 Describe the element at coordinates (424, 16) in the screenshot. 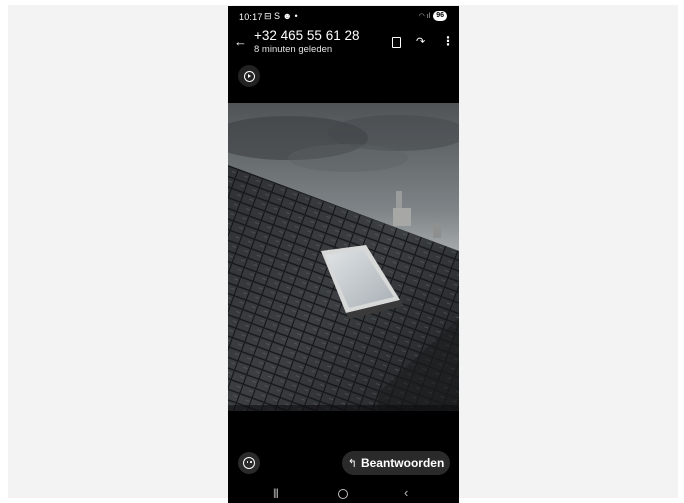

I see `signal-icon: ◠ ıl` at that location.